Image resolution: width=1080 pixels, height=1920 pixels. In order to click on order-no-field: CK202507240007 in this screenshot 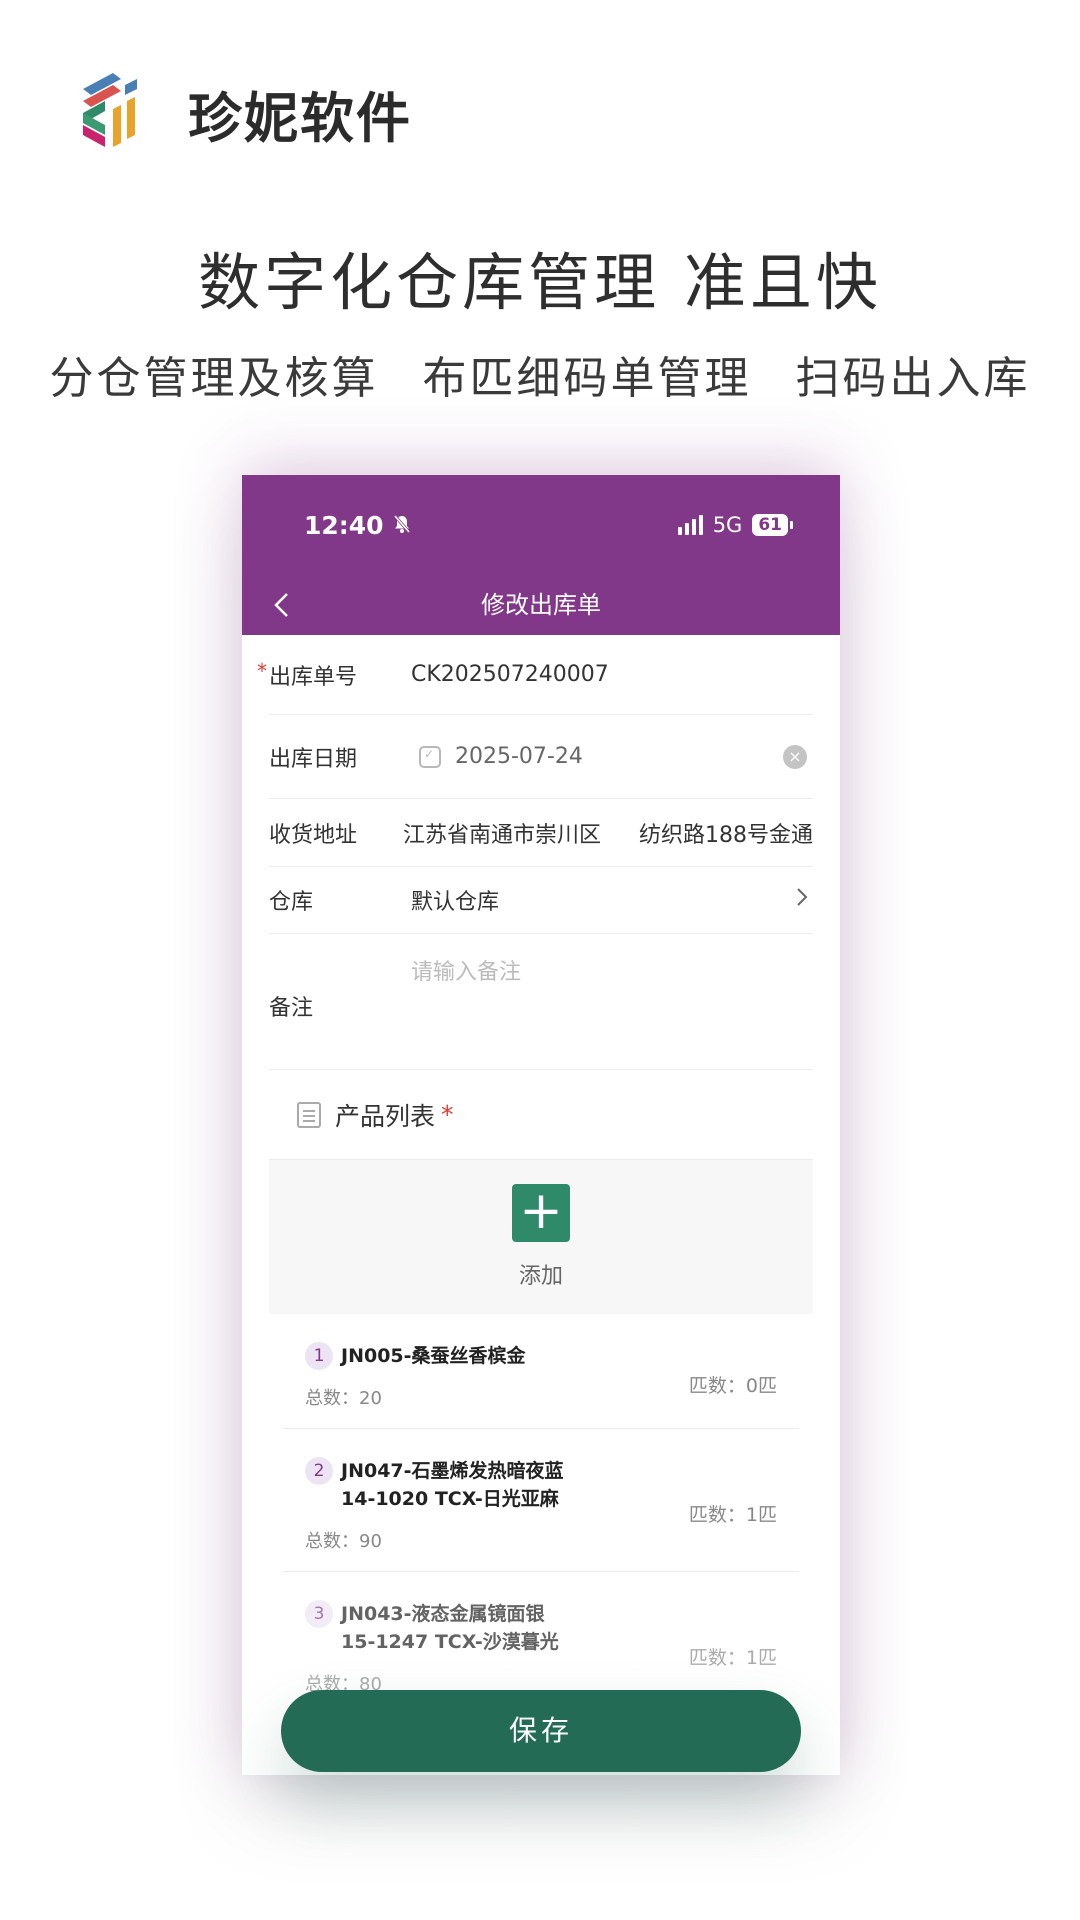, I will do `click(612, 674)`.